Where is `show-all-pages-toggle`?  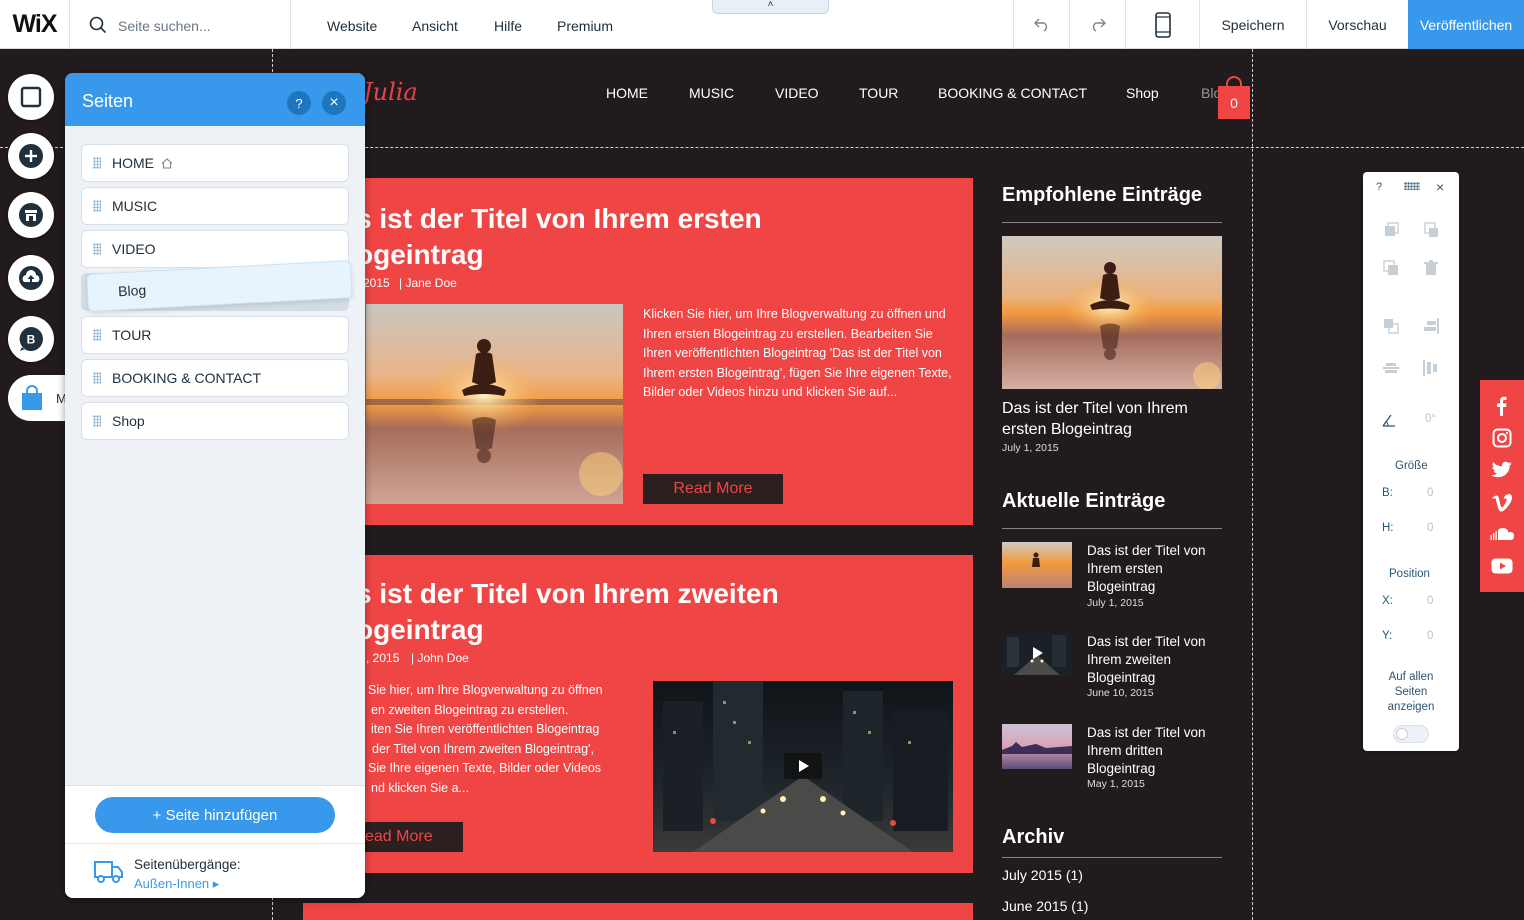
show-all-pages-toggle is located at coordinates (1411, 734).